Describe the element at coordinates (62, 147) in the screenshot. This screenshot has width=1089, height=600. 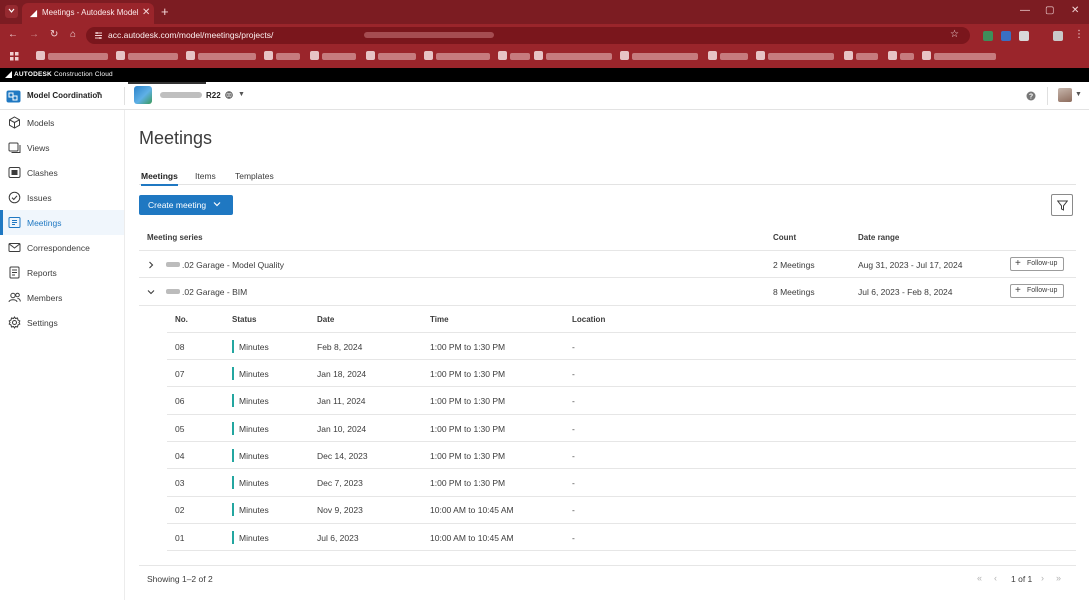
I see `sidebar-item-views: Views` at that location.